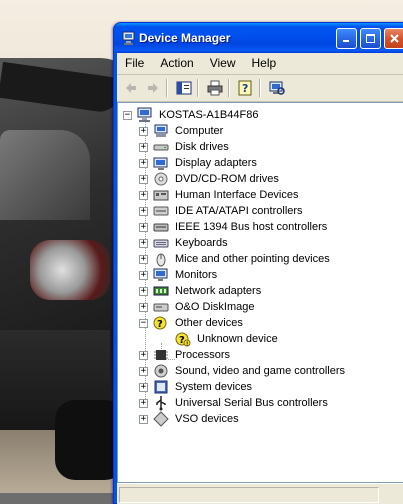 The height and width of the screenshot is (504, 403). What do you see at coordinates (161, 147) in the screenshot?
I see `disk-drive-icon` at bounding box center [161, 147].